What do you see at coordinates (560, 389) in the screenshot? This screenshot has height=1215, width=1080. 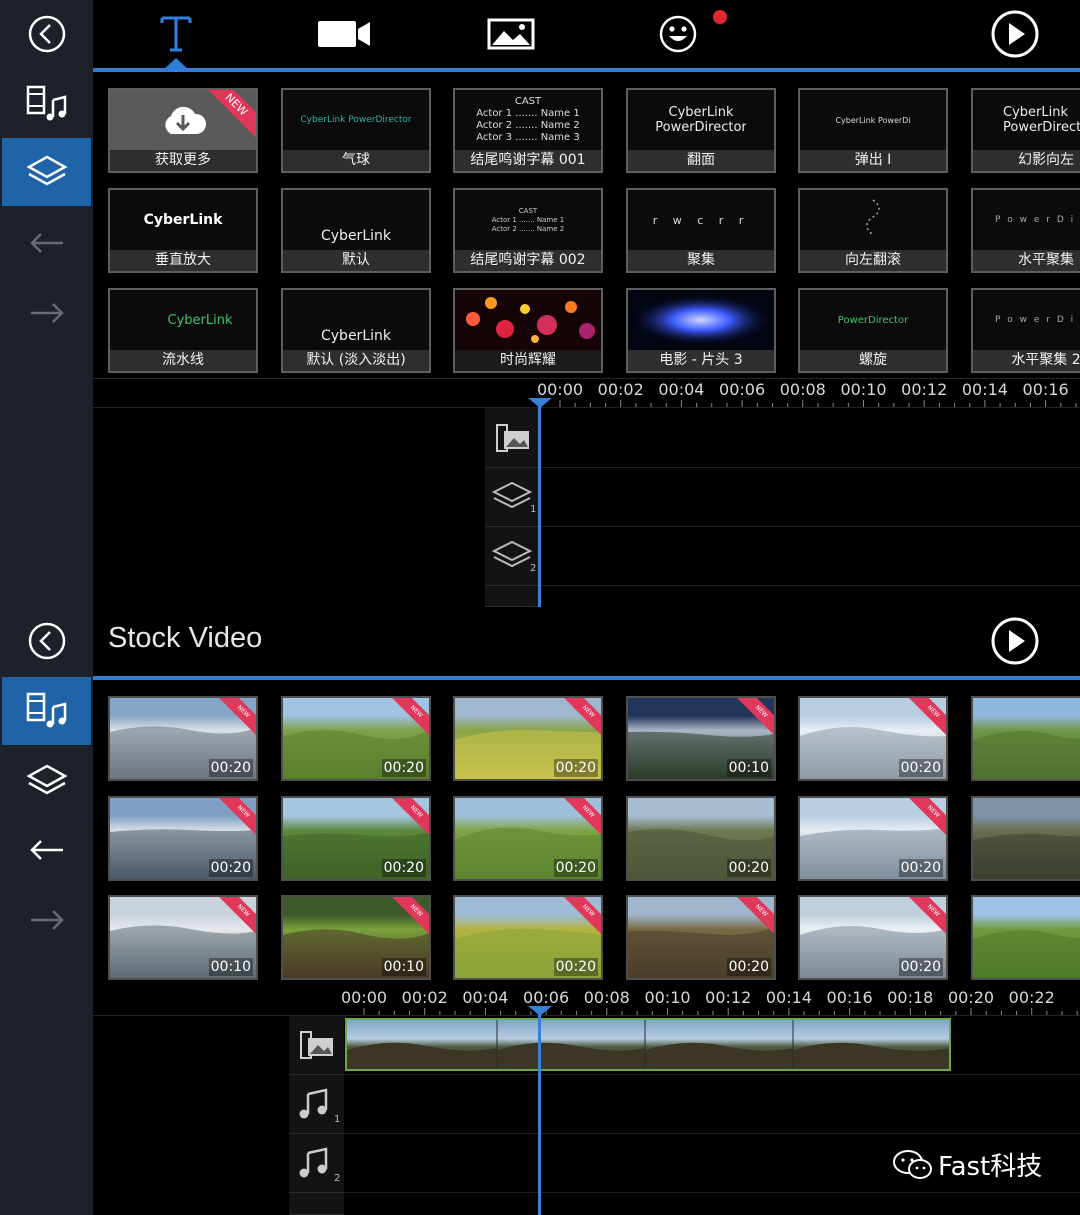 I see `ruler-label: 00:00` at bounding box center [560, 389].